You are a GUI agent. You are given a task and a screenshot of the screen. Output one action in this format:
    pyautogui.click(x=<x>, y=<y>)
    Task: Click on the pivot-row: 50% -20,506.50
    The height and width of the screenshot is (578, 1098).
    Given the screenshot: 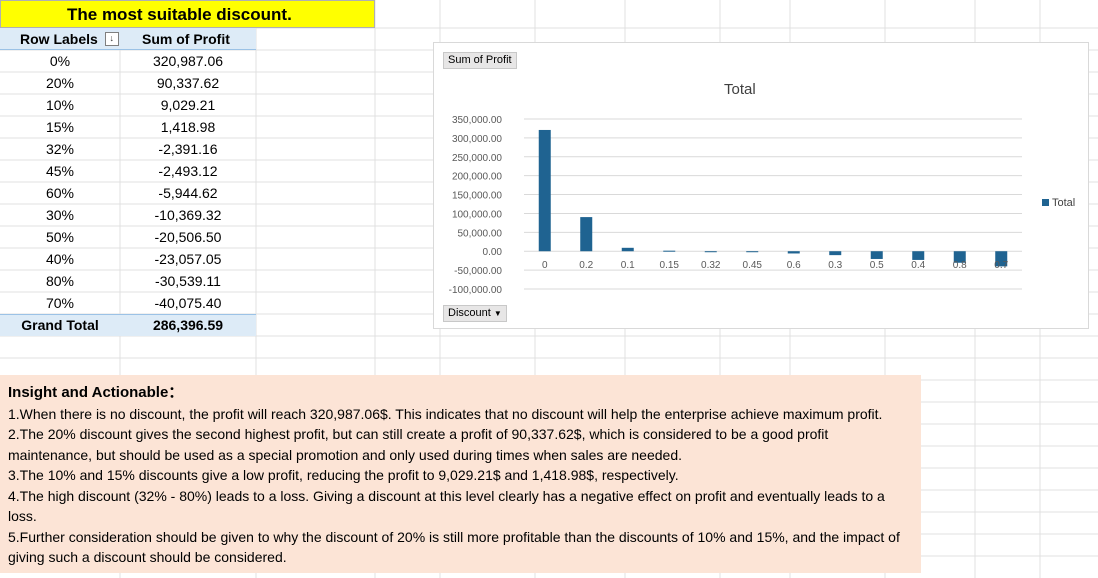 What is the action you would take?
    pyautogui.click(x=128, y=237)
    